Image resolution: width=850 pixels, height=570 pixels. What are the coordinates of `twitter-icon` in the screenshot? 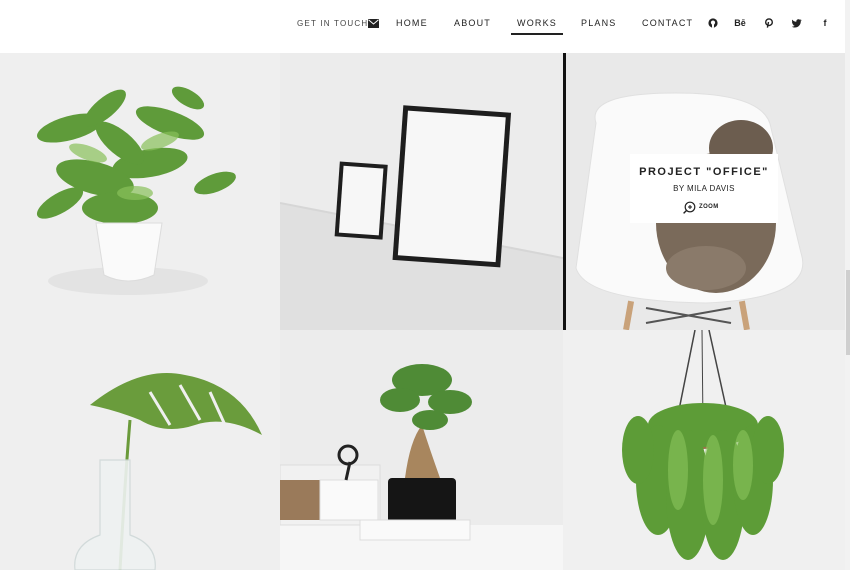 It's located at (797, 23).